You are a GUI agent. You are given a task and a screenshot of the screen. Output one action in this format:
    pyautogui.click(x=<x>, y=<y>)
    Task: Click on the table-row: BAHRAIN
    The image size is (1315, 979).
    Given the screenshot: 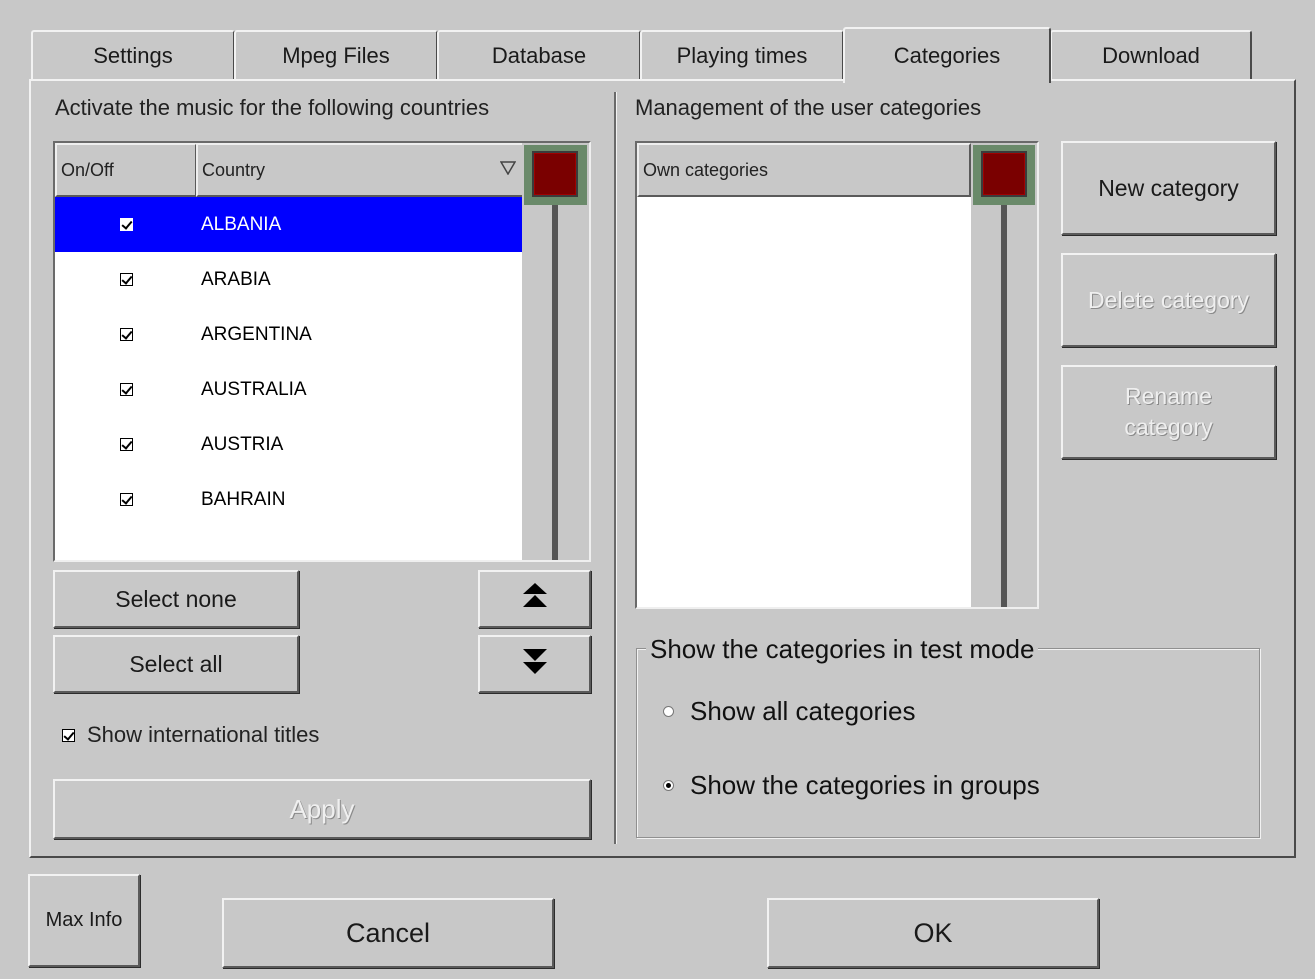 What is the action you would take?
    pyautogui.click(x=288, y=499)
    